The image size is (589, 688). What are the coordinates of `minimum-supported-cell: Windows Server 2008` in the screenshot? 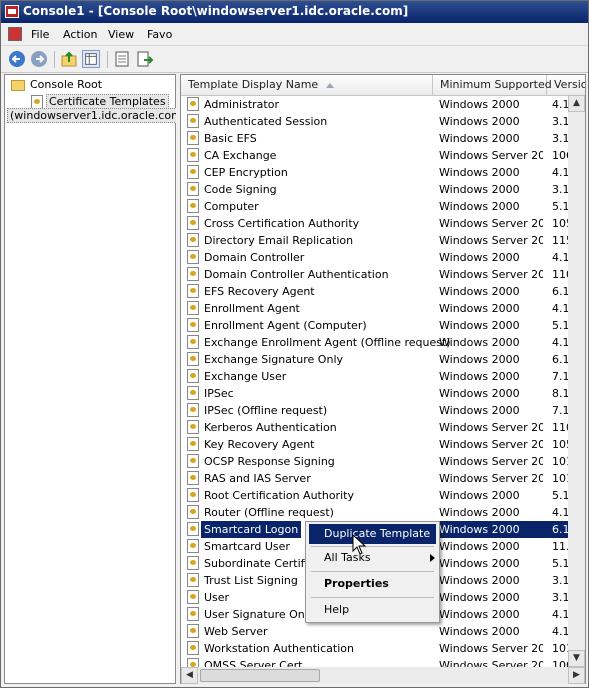 It's located at (491, 461).